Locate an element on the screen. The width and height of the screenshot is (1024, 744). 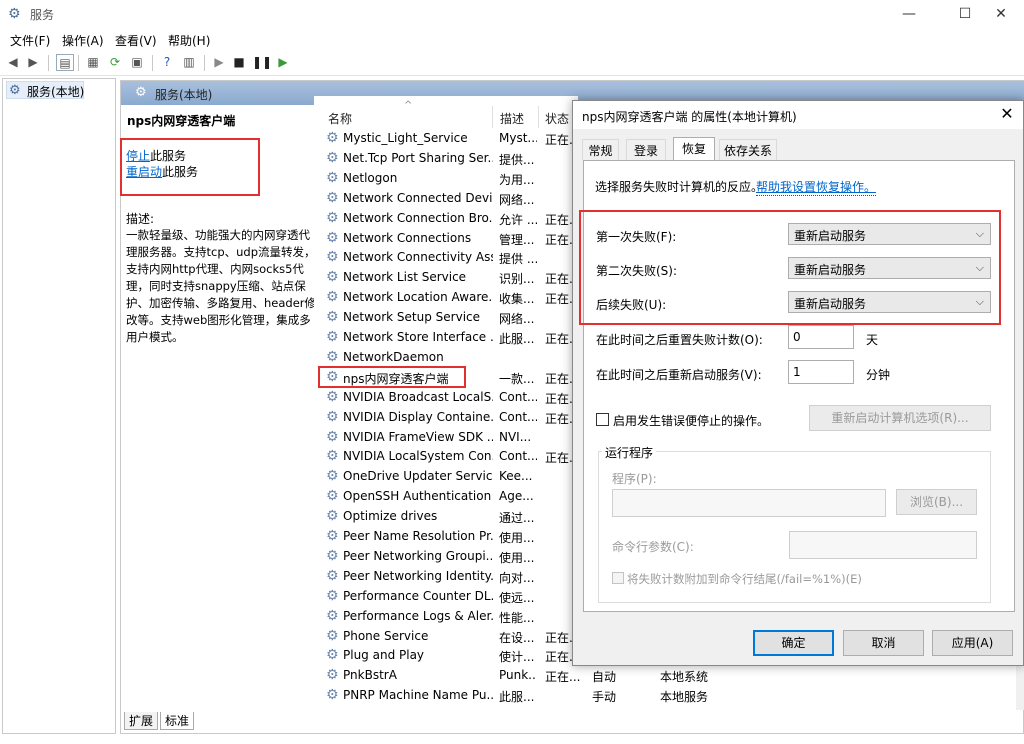
menu-action: 操作(A) is located at coordinates (83, 40).